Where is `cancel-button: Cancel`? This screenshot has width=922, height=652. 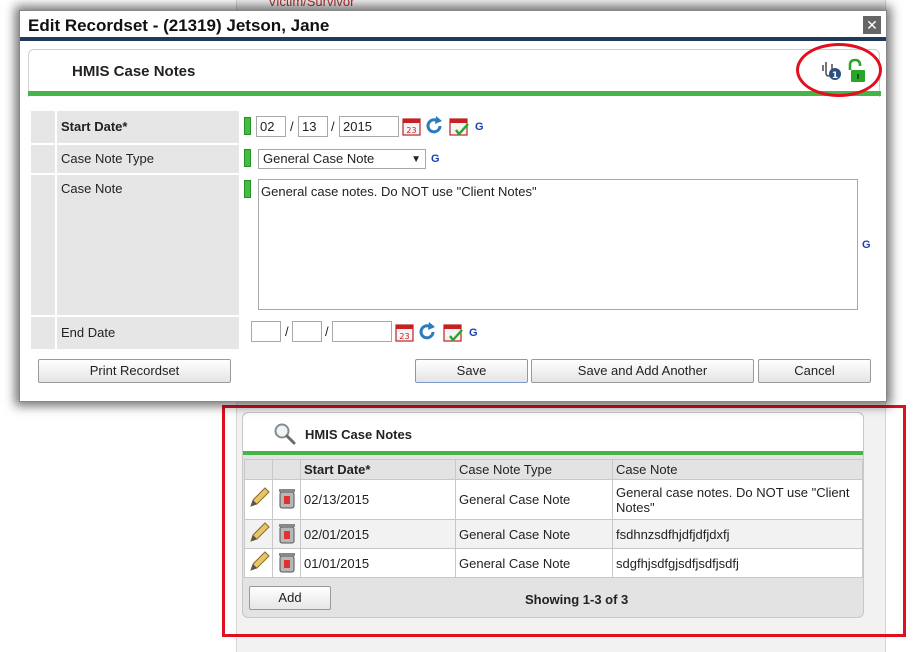
cancel-button: Cancel is located at coordinates (814, 371).